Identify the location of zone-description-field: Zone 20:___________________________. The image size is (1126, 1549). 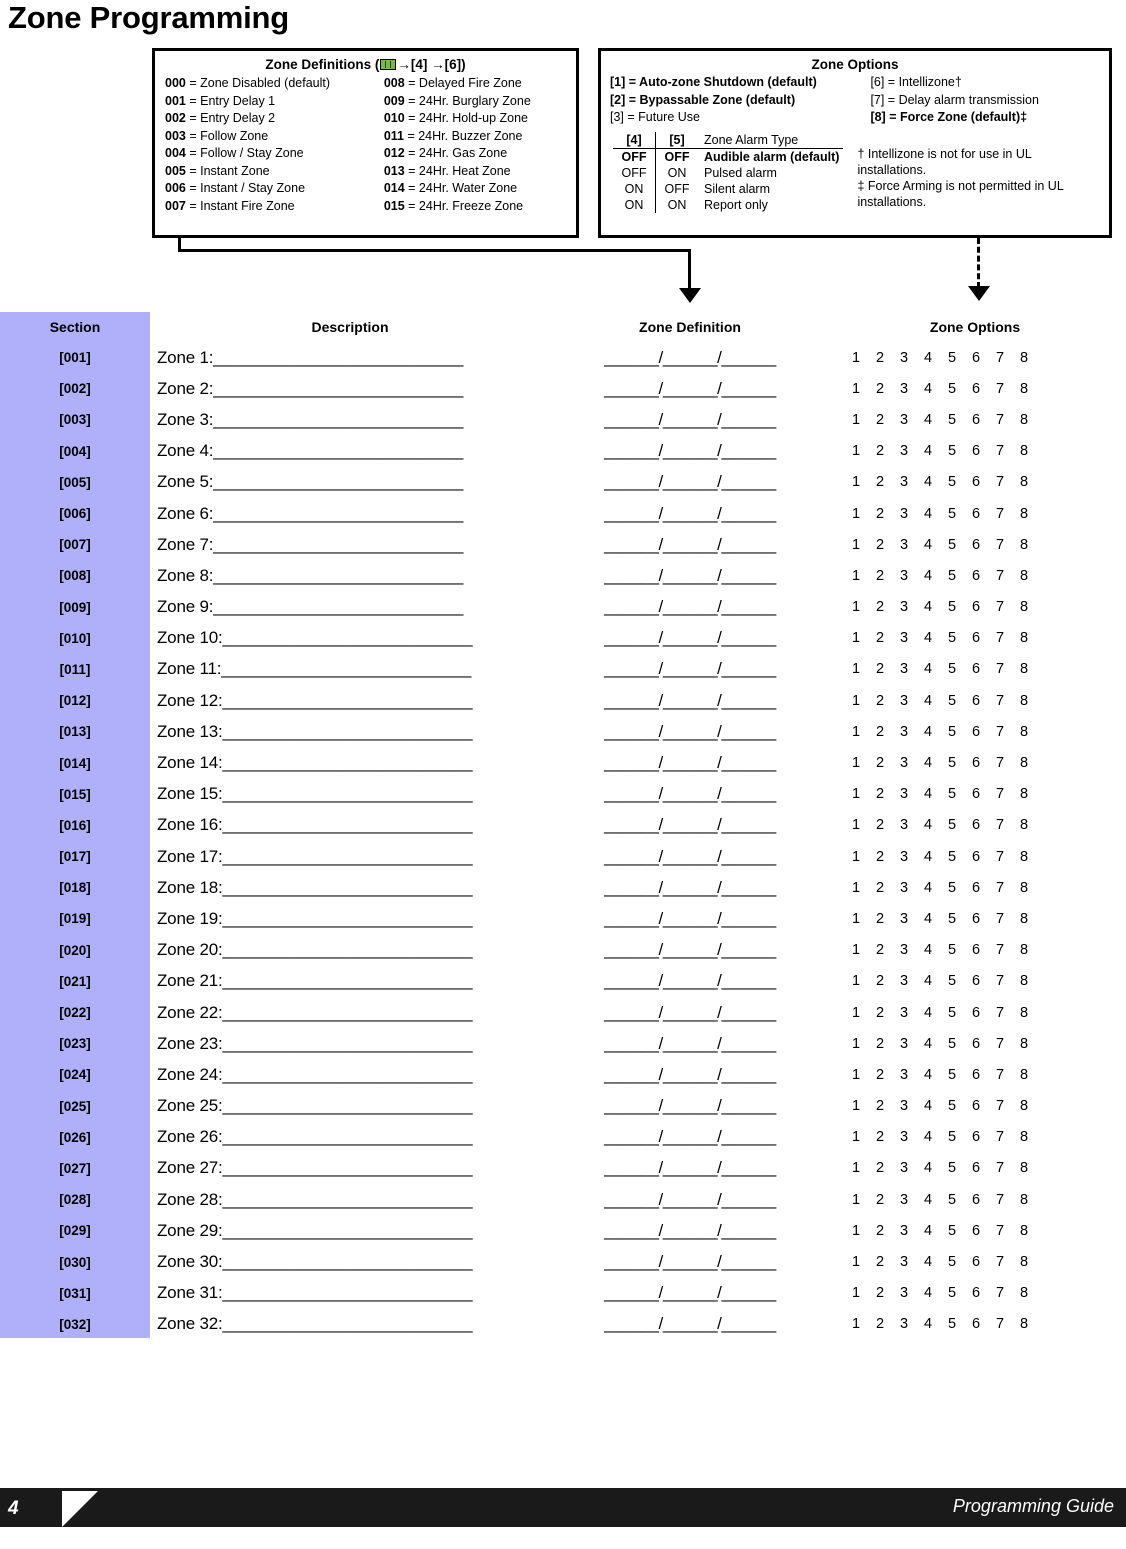
(350, 950).